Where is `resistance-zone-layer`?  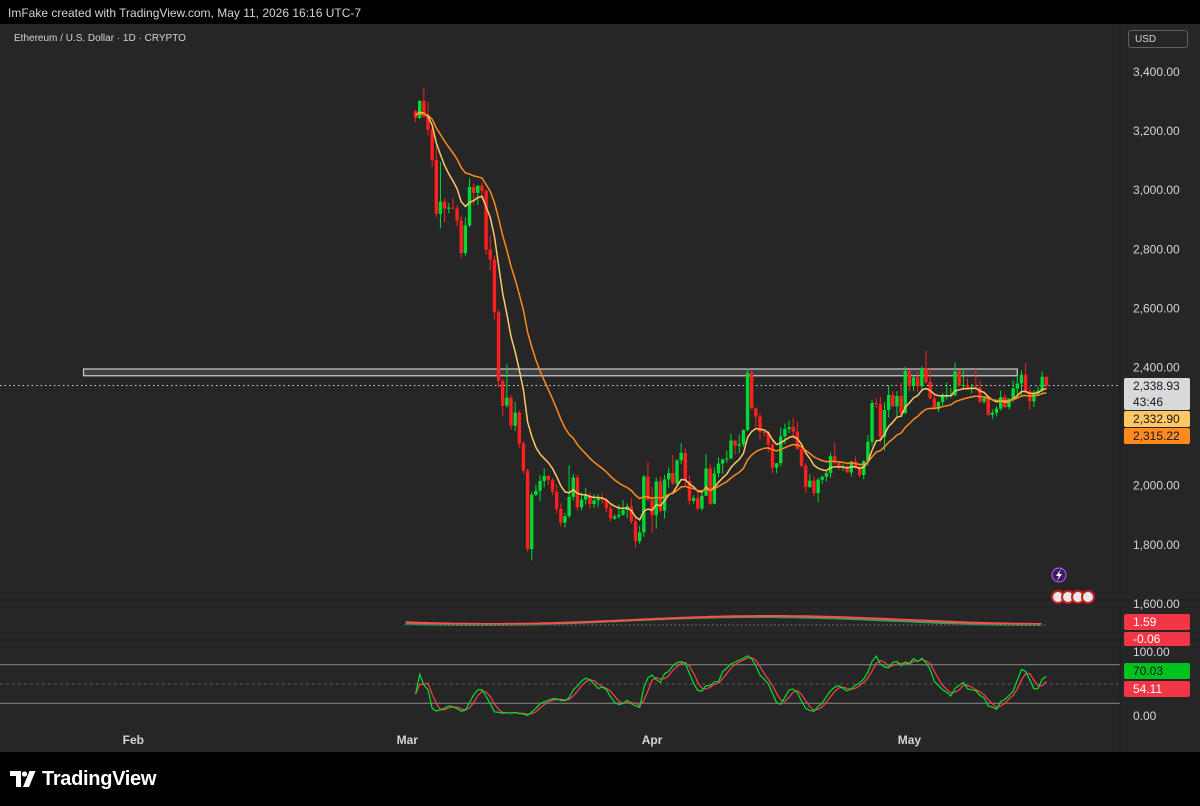
resistance-zone-layer is located at coordinates (550, 372).